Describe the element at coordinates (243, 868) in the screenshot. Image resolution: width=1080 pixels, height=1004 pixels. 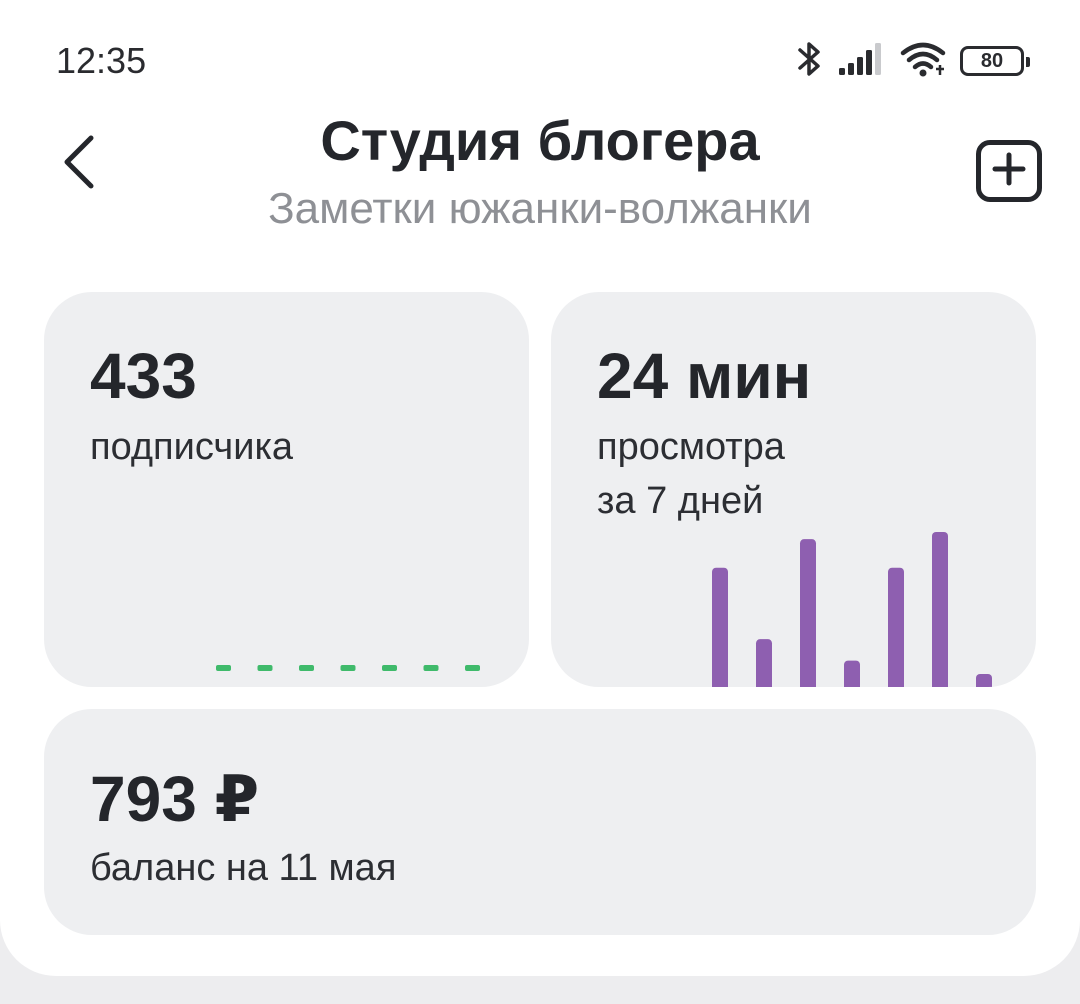
I see `balance-label: баланс на 11 мая` at that location.